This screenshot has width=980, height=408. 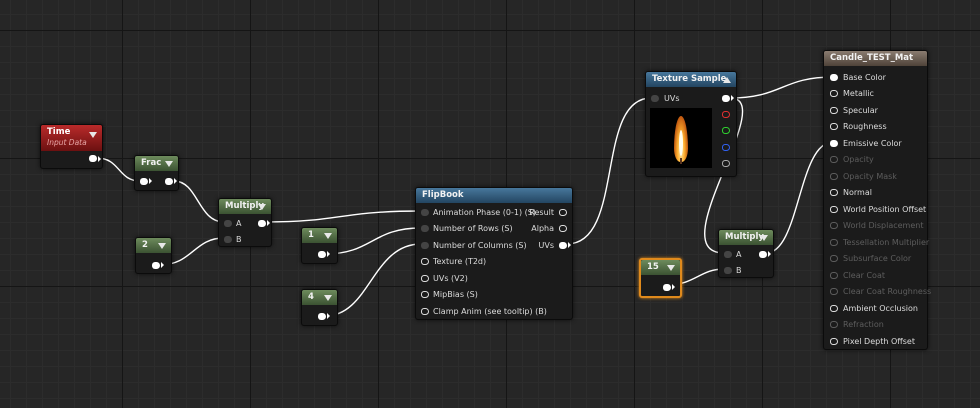 I want to click on flipbook-input-phase-label: Animation Phase (0-1) (S), so click(x=484, y=212).